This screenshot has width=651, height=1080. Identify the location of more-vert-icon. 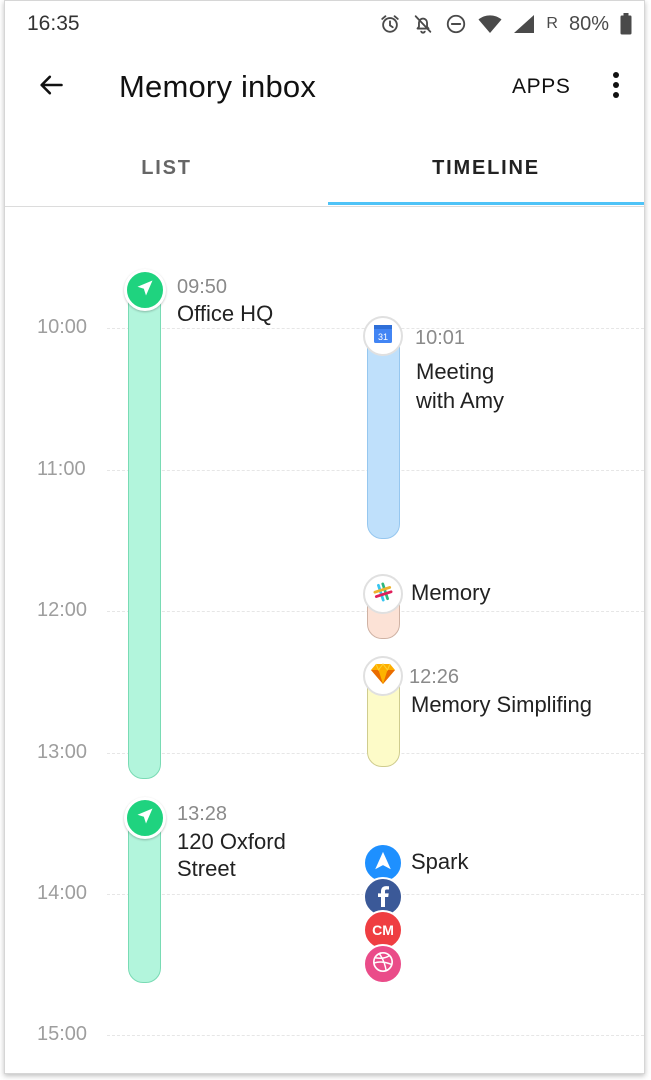
(616, 87).